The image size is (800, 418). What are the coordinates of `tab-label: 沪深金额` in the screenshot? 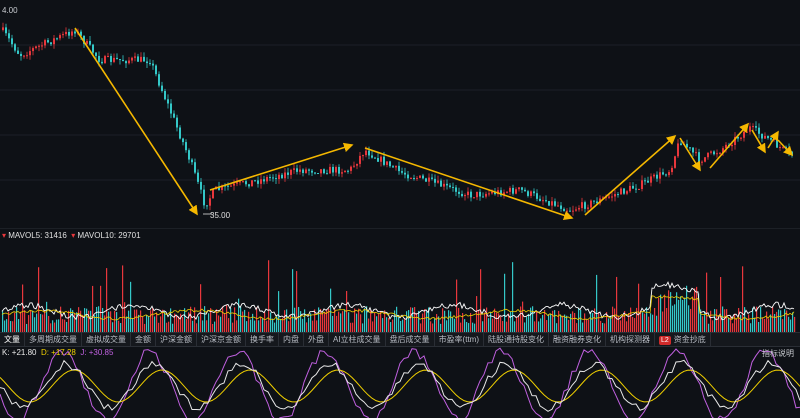 It's located at (176, 339).